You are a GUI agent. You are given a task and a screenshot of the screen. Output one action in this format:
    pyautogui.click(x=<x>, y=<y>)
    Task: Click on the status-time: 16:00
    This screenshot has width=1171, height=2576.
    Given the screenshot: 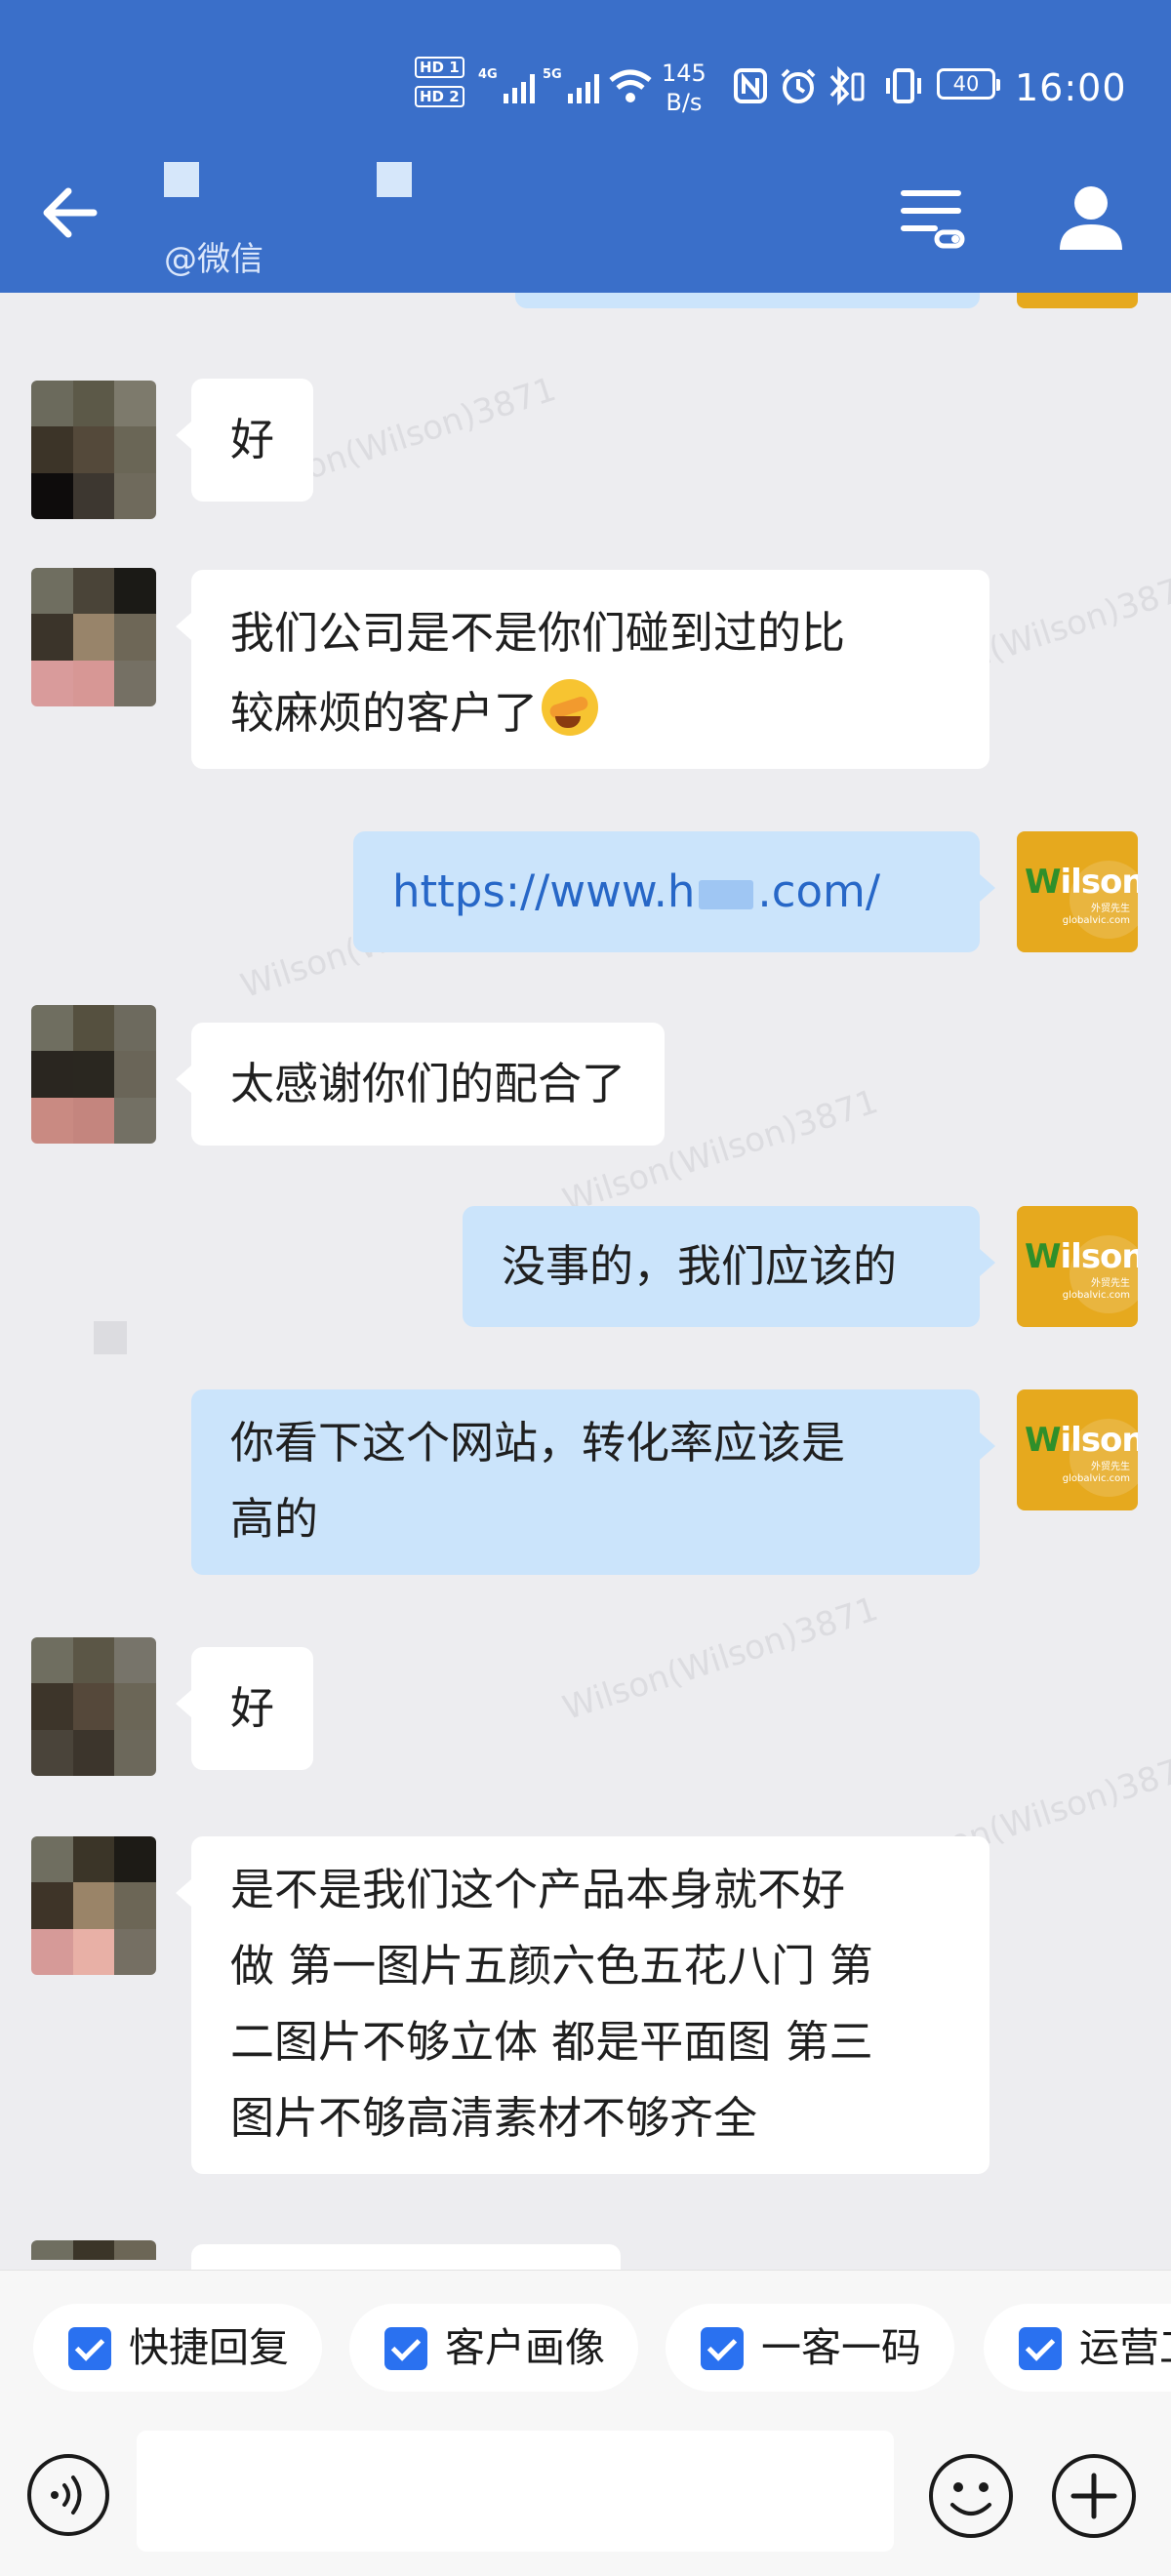 What is the action you would take?
    pyautogui.click(x=1071, y=87)
    